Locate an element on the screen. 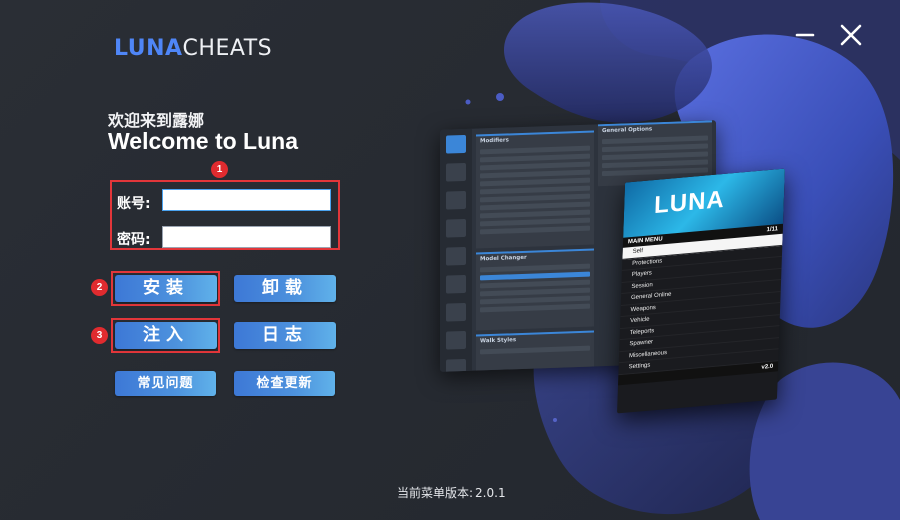 This screenshot has height=520, width=900. annotation-badge-2: 2 is located at coordinates (99, 287).